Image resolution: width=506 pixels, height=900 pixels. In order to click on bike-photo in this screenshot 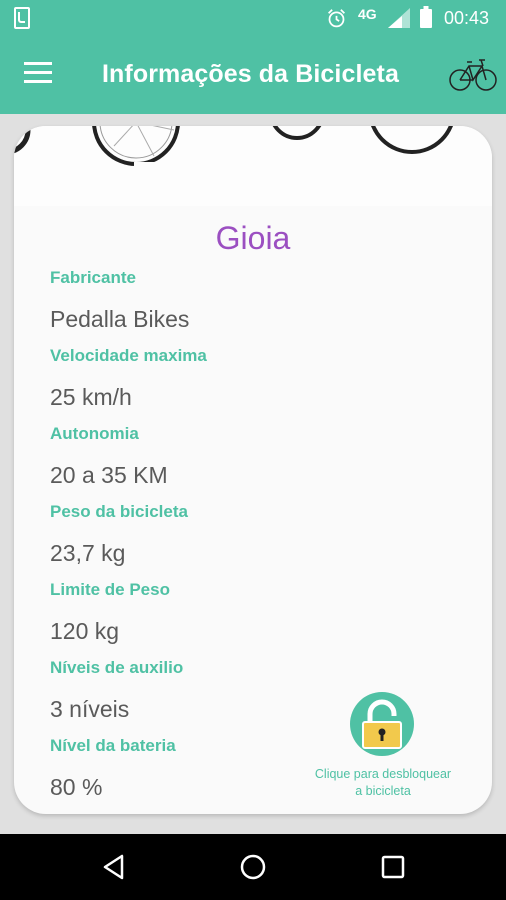, I will do `click(253, 166)`.